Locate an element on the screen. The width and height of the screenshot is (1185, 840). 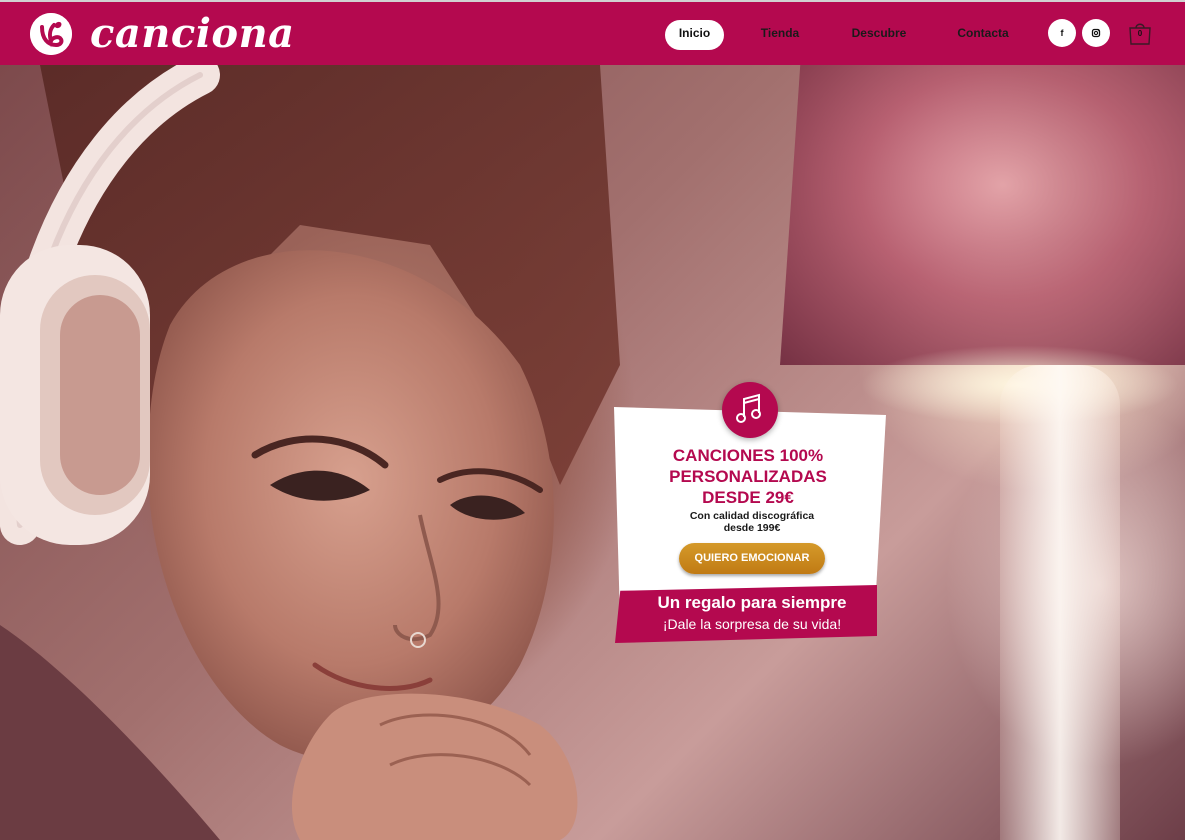
promo-subtitle-line2: desde 199€ is located at coordinates (752, 528).